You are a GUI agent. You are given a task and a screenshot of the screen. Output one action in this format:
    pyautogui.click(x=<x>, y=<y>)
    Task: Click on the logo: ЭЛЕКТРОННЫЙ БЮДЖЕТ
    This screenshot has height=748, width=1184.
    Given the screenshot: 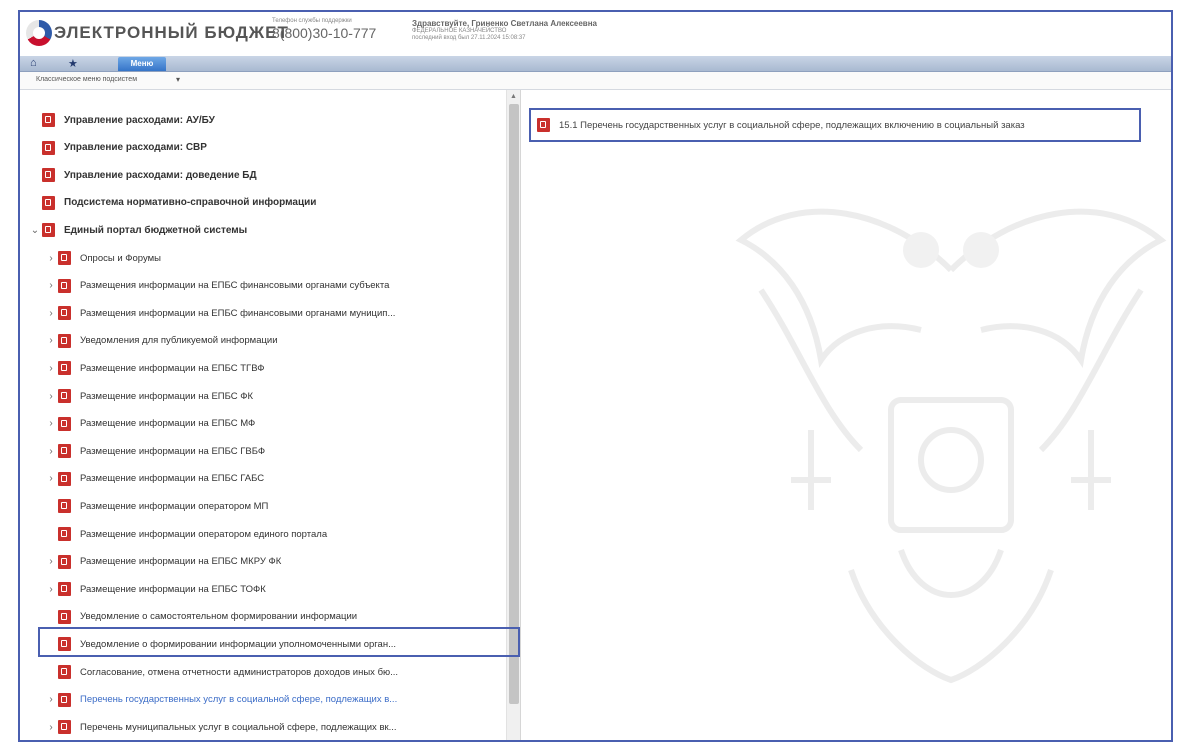 What is the action you would take?
    pyautogui.click(x=157, y=33)
    